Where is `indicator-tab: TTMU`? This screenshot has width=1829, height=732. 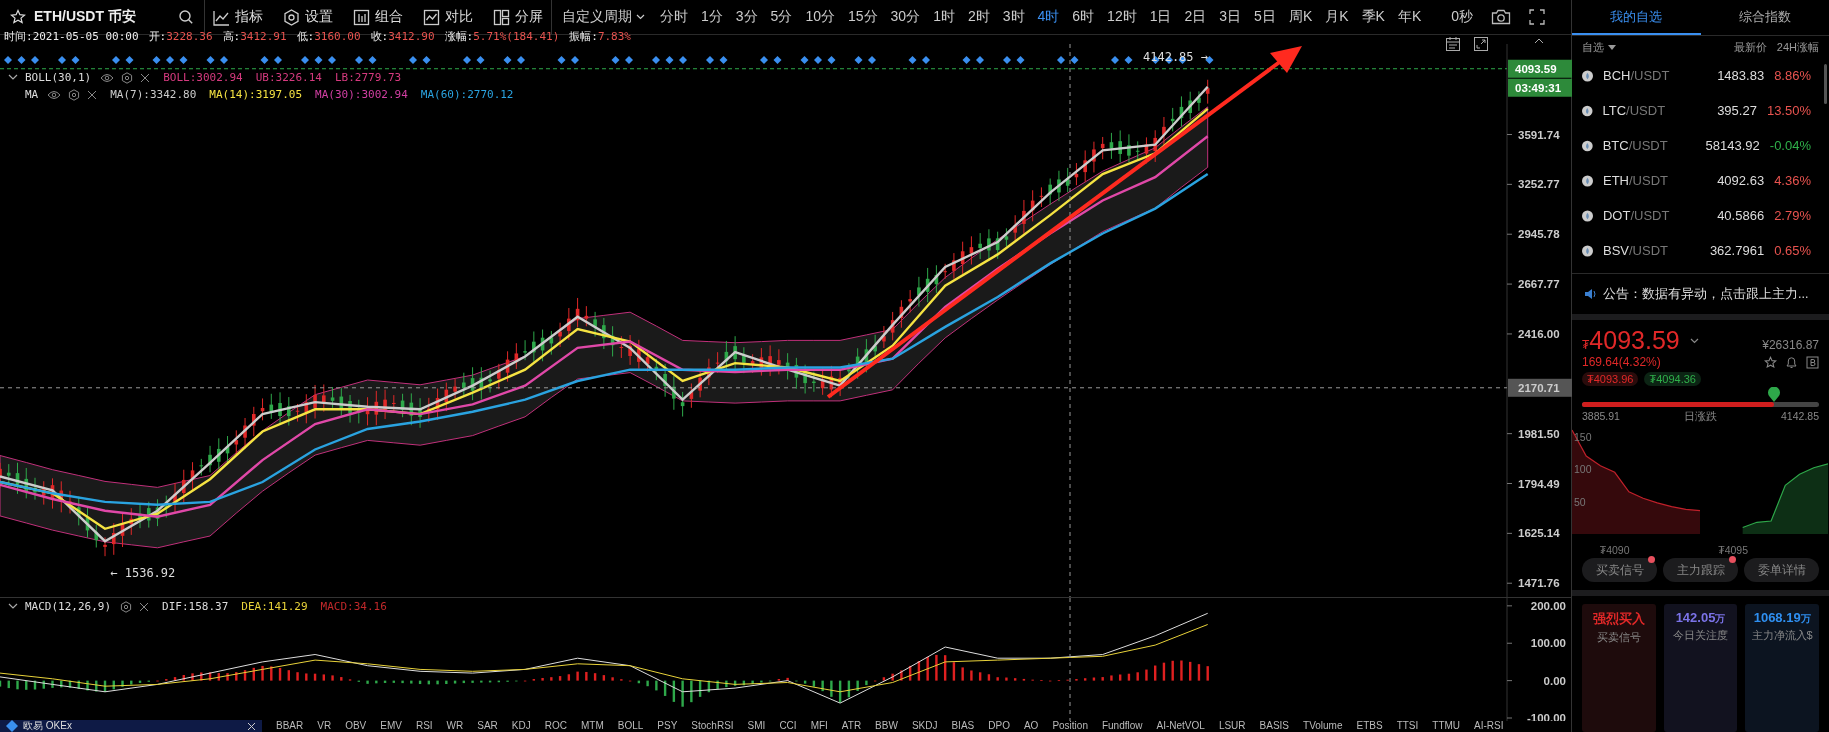
indicator-tab: TTMU is located at coordinates (1446, 726).